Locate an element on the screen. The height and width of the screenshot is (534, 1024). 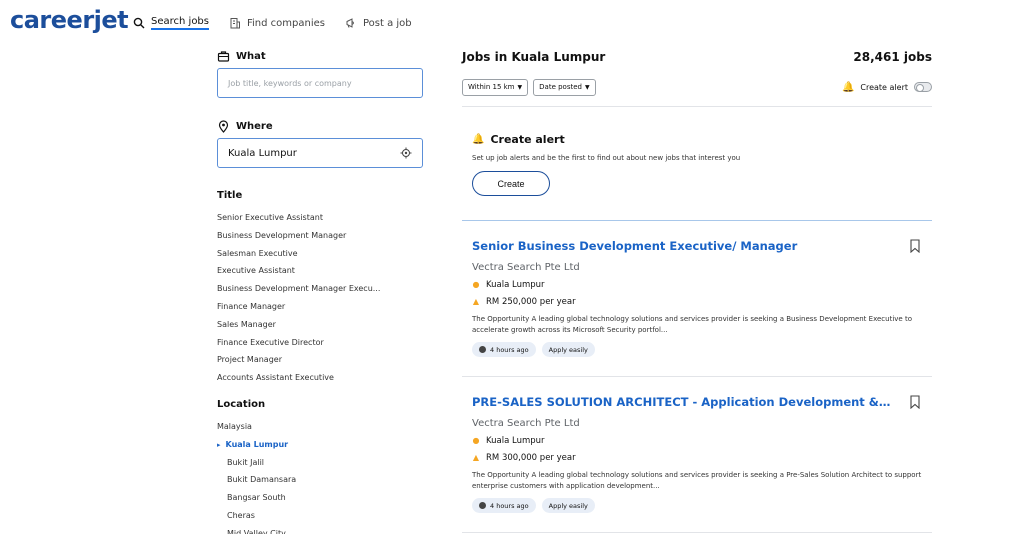
location-filter-heading: Location is located at coordinates (241, 404).